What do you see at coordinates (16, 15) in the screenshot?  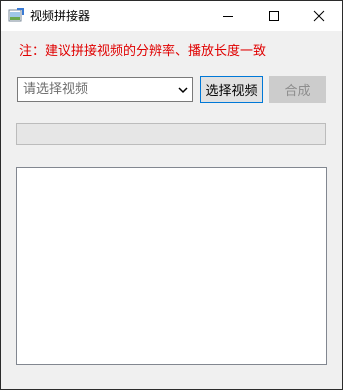 I see `app-icon` at bounding box center [16, 15].